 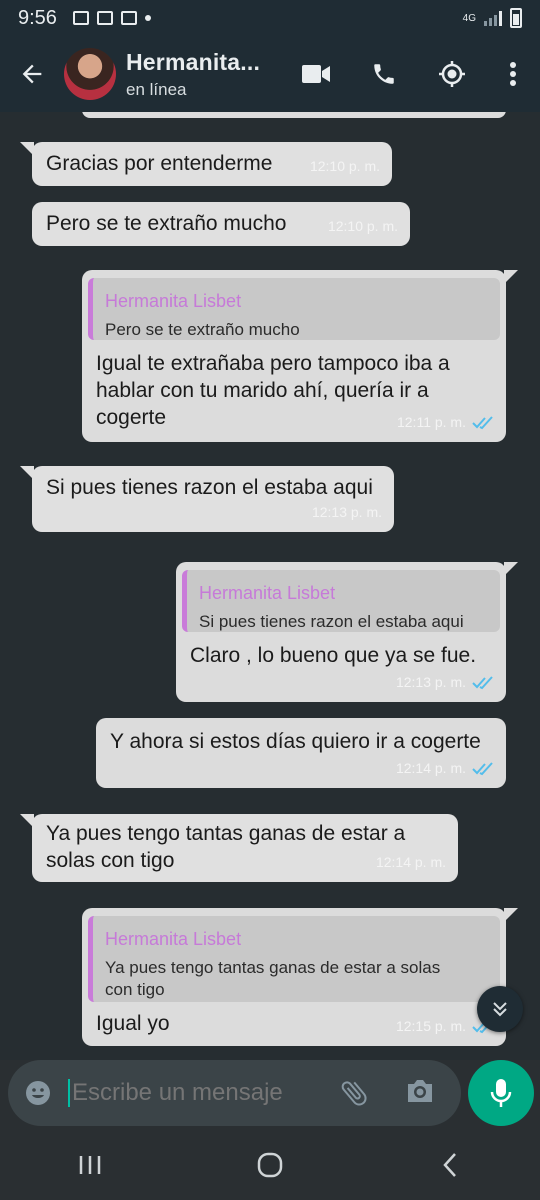 I want to click on contact-info: Hermanita... en línea, so click(x=204, y=74).